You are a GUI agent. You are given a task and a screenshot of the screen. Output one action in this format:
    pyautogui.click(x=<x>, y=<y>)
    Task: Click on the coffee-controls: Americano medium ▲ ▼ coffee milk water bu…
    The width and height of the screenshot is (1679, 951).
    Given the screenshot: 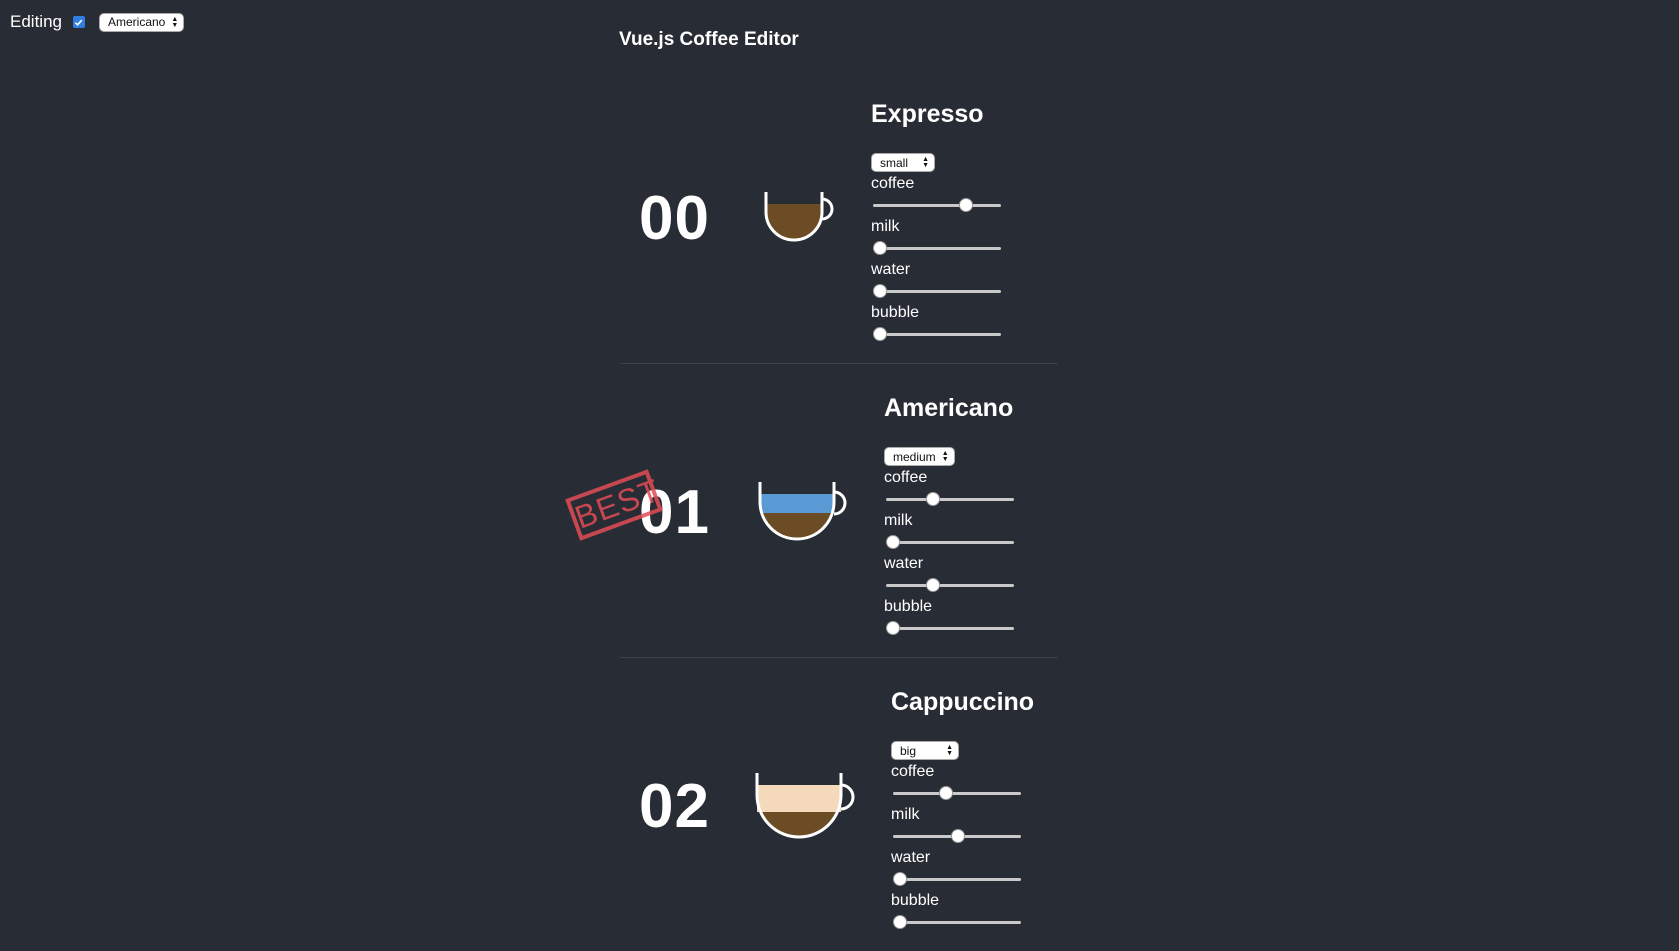 What is the action you would take?
    pyautogui.click(x=949, y=516)
    